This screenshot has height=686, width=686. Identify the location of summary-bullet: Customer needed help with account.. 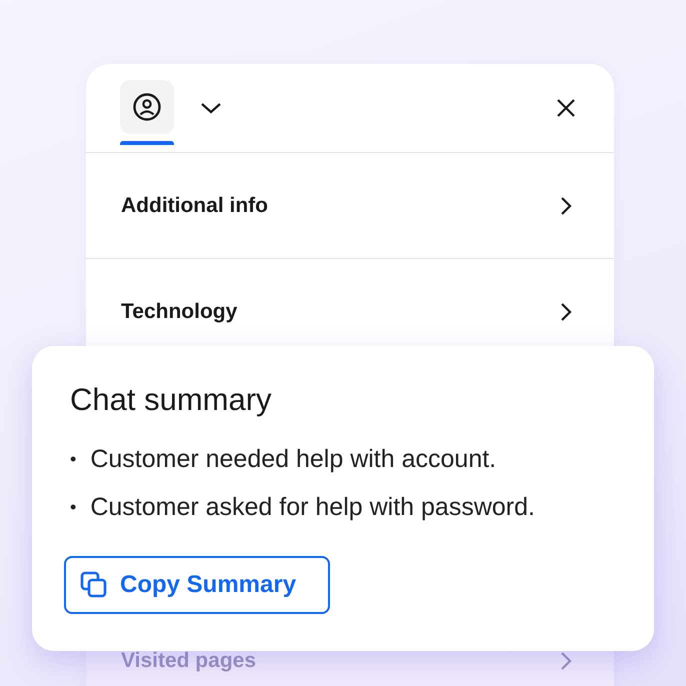
(293, 459).